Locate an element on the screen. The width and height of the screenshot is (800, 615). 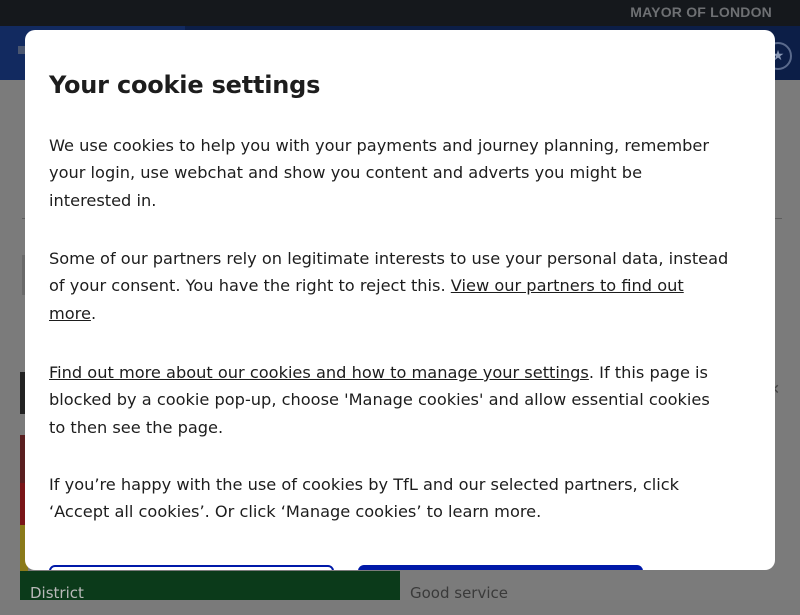
accept-all-cookies-button is located at coordinates (500, 567).